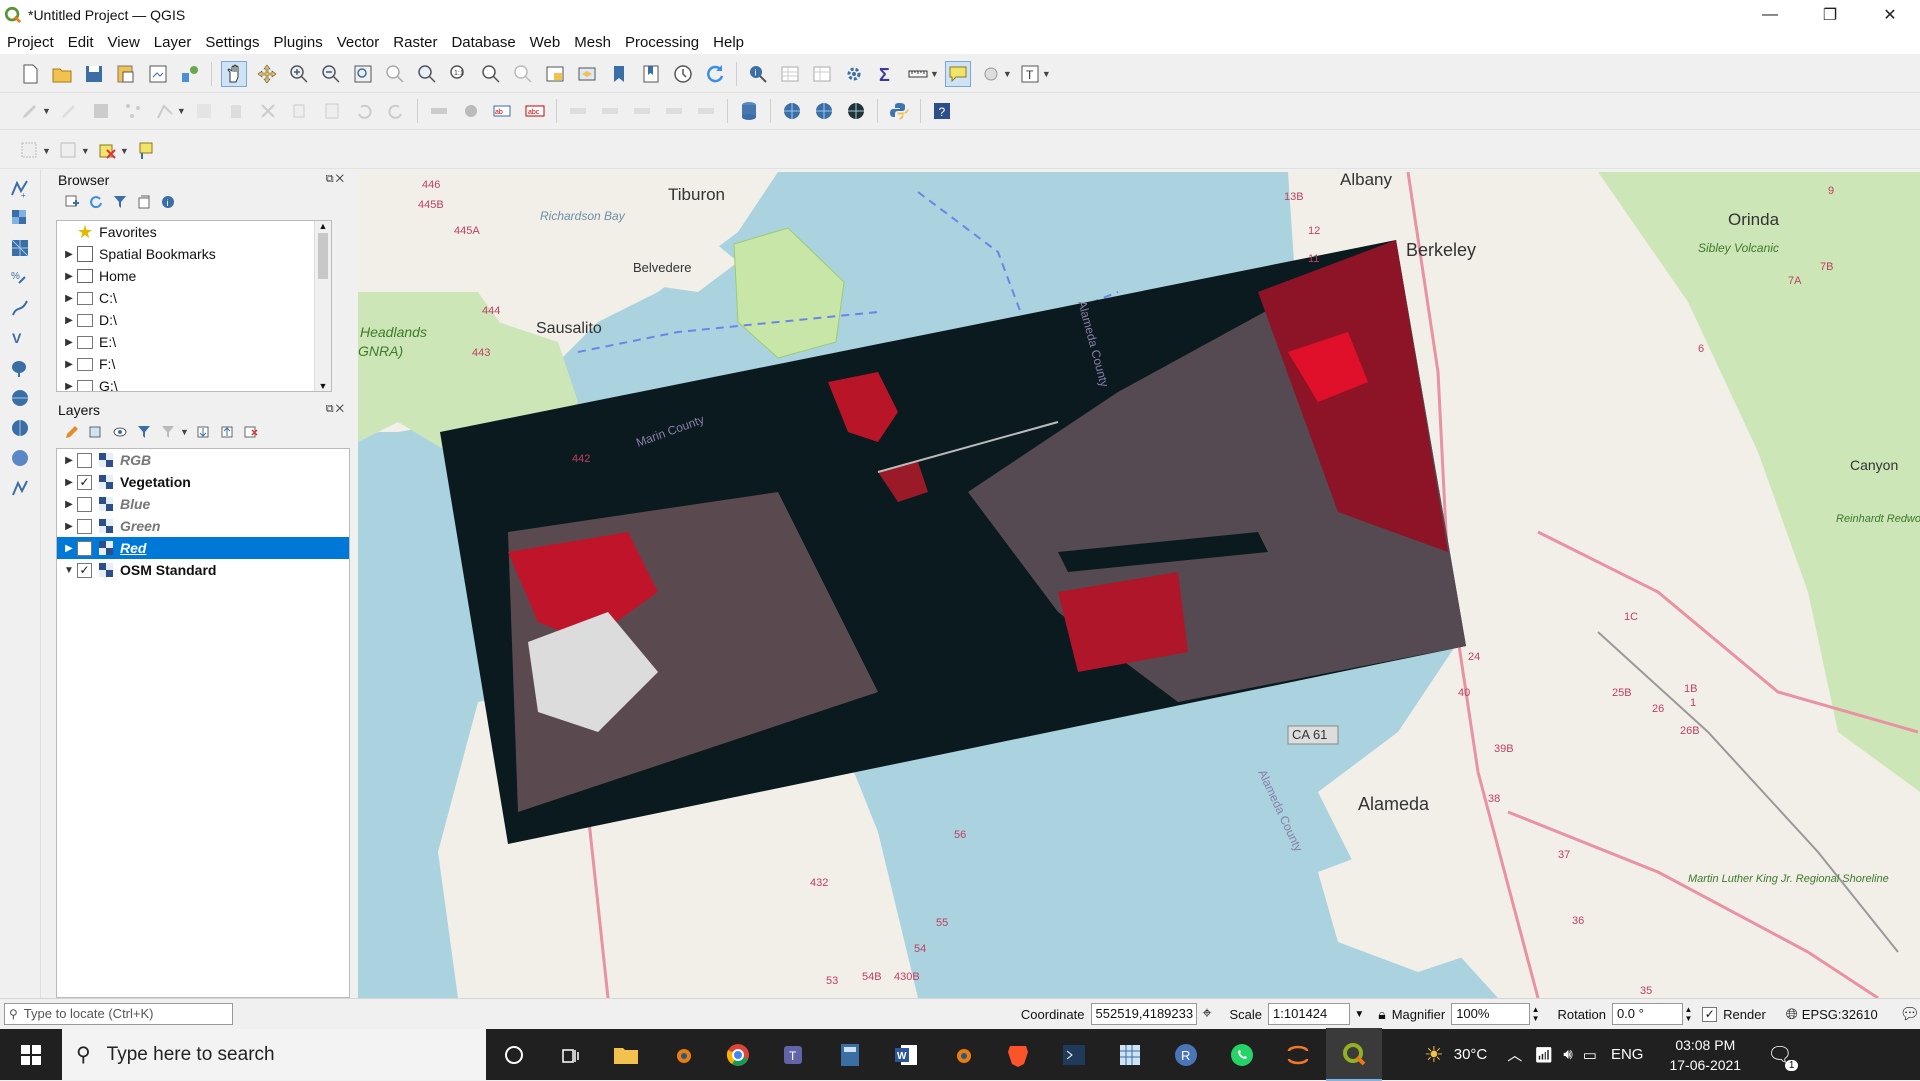  Describe the element at coordinates (96, 432) in the screenshot. I see `add-group-icon` at that location.